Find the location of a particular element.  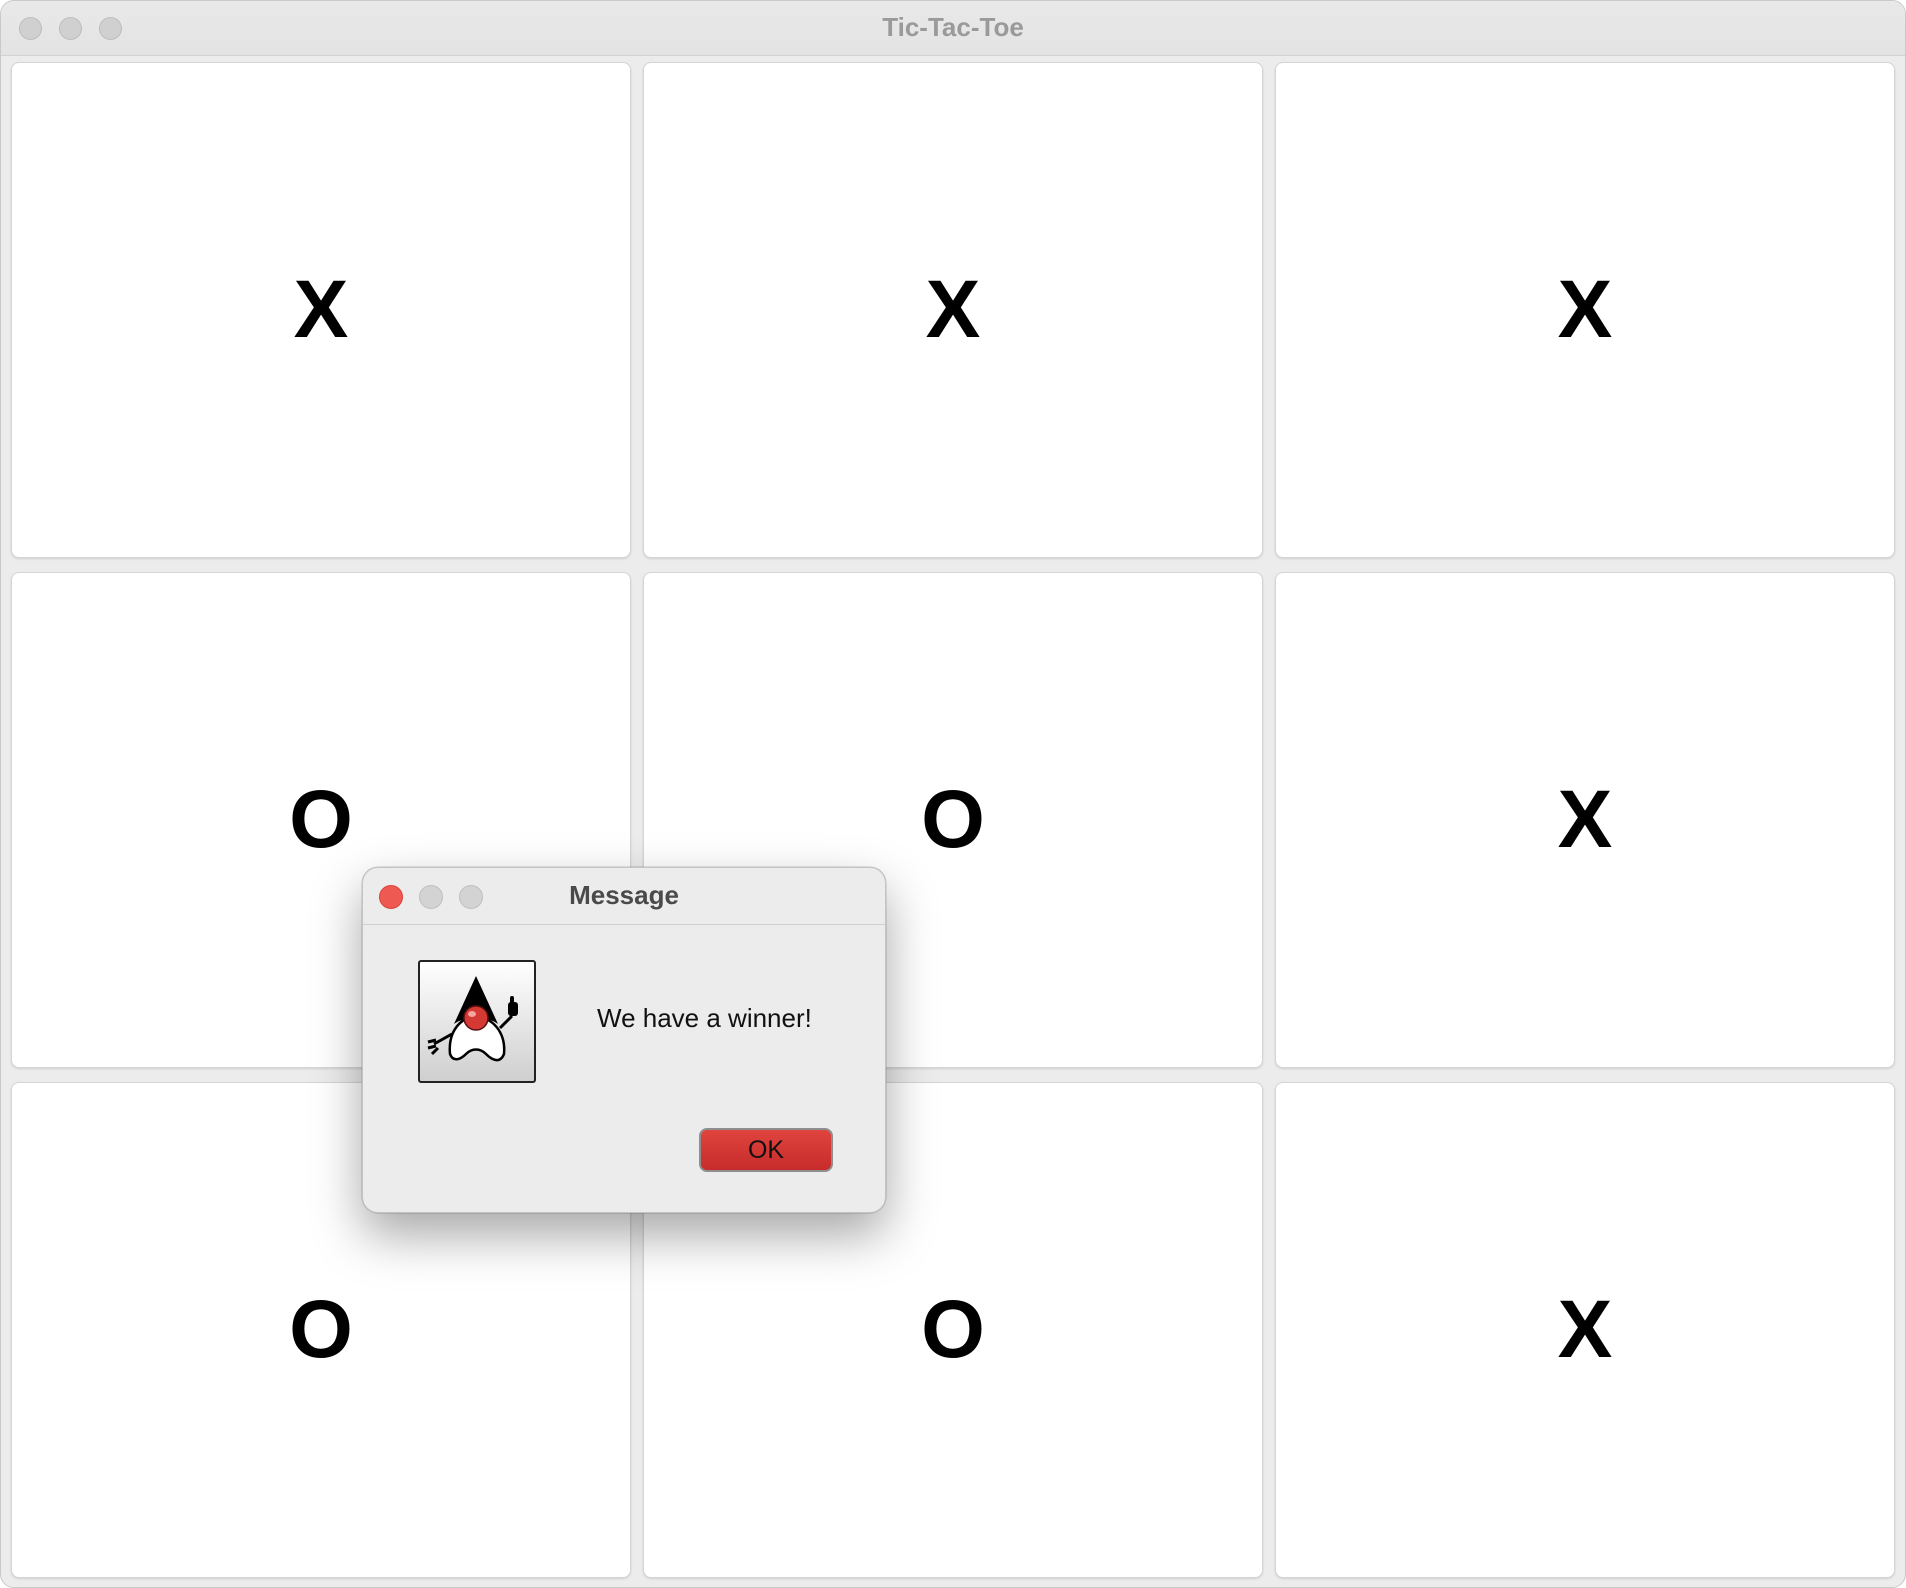

board-cell-3: X is located at coordinates (1585, 310).